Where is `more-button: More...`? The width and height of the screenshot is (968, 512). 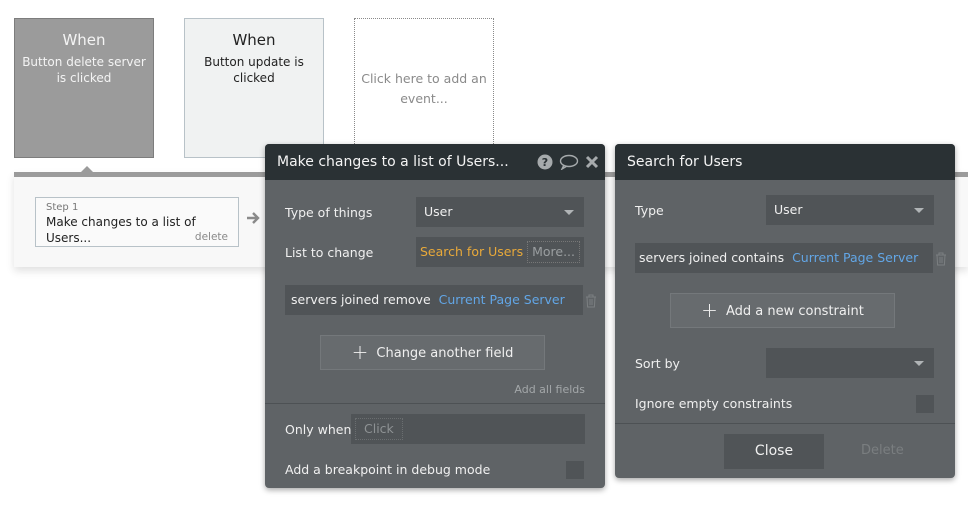 more-button: More... is located at coordinates (554, 252).